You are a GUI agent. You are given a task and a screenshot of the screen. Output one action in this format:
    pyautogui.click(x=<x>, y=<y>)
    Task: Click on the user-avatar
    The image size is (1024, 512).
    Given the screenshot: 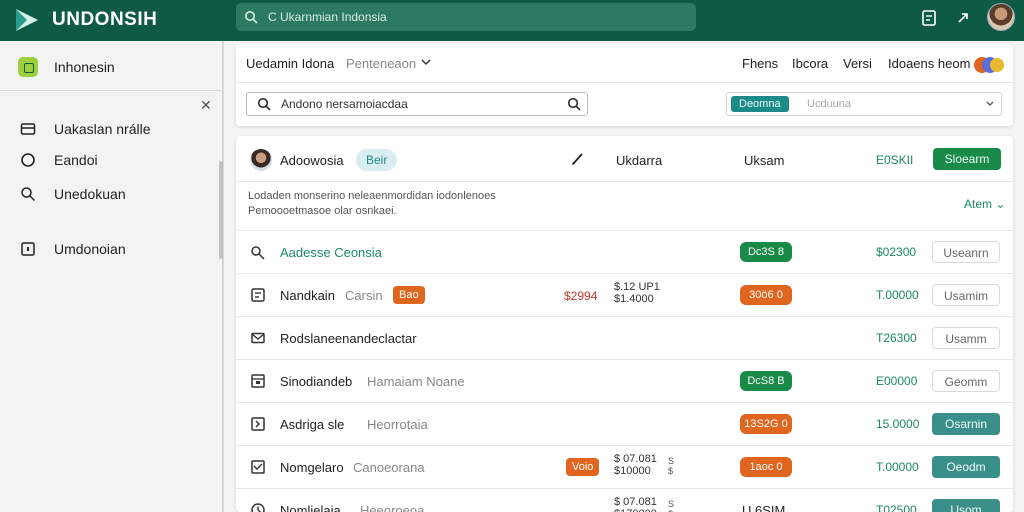 What is the action you would take?
    pyautogui.click(x=1001, y=17)
    